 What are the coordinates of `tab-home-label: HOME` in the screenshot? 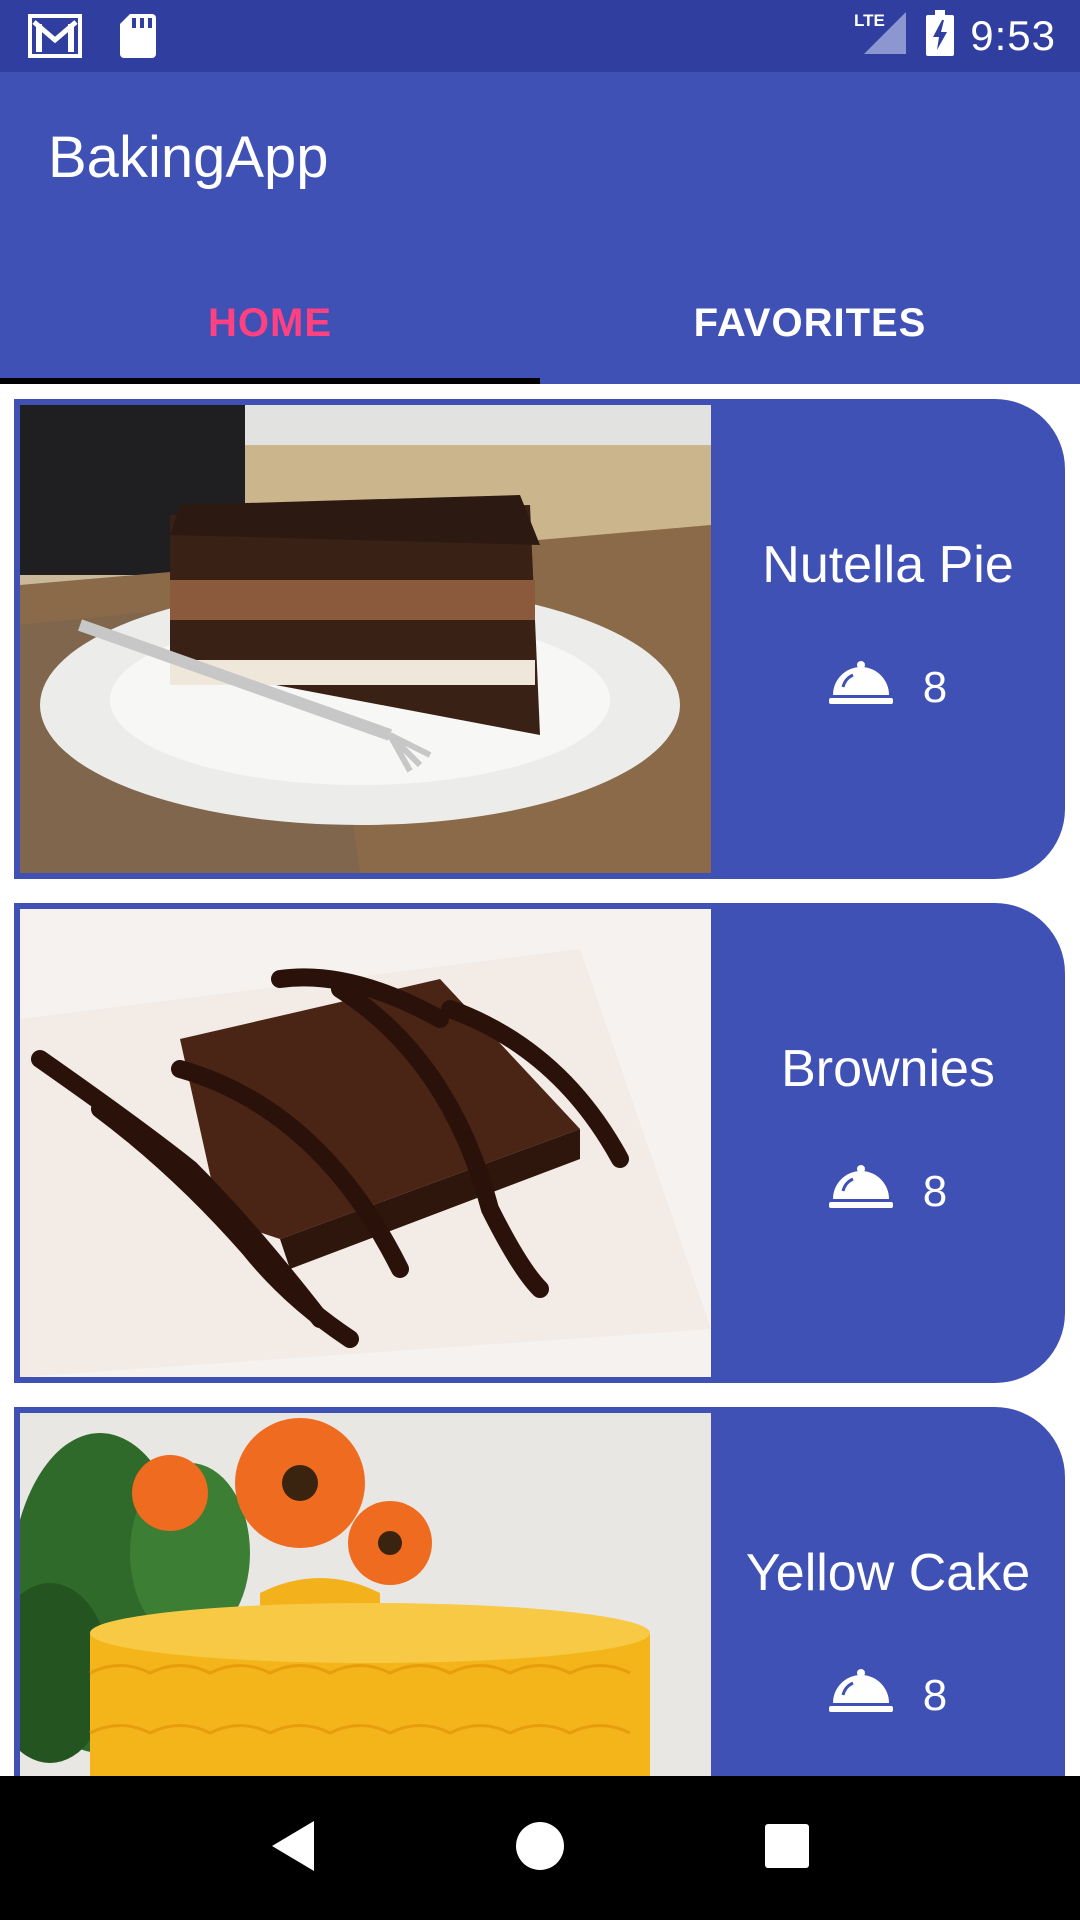 It's located at (270, 322).